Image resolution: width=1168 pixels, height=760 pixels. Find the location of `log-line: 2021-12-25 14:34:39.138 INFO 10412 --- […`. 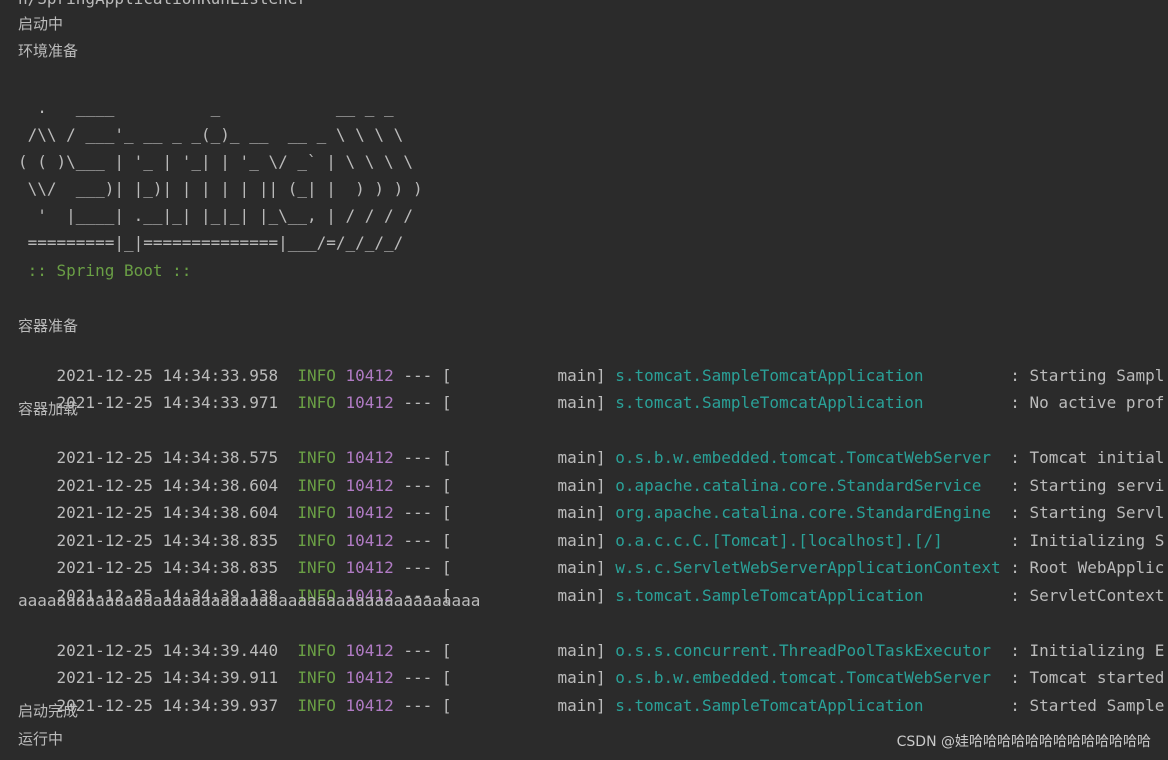

log-line: 2021-12-25 14:34:39.138 INFO 10412 --- [… is located at coordinates (610, 595).